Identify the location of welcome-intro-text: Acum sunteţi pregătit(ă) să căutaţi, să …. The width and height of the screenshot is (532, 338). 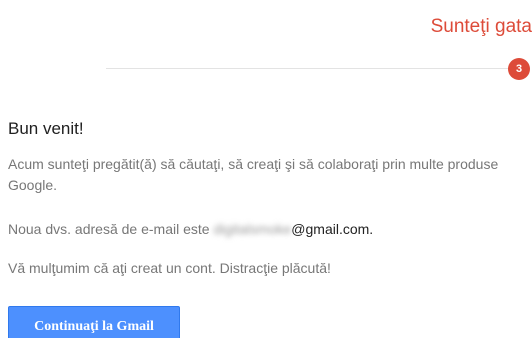
(253, 174).